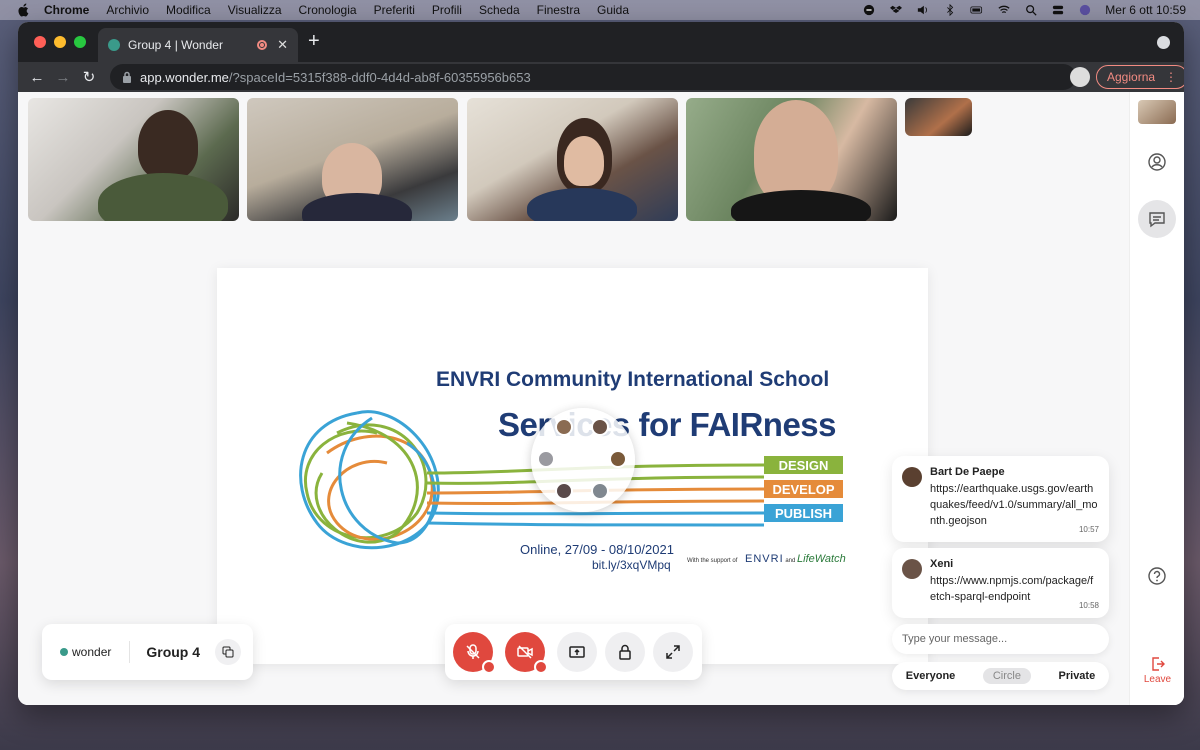 The height and width of the screenshot is (750, 1200). Describe the element at coordinates (1157, 162) in the screenshot. I see `user-profile-icon` at that location.